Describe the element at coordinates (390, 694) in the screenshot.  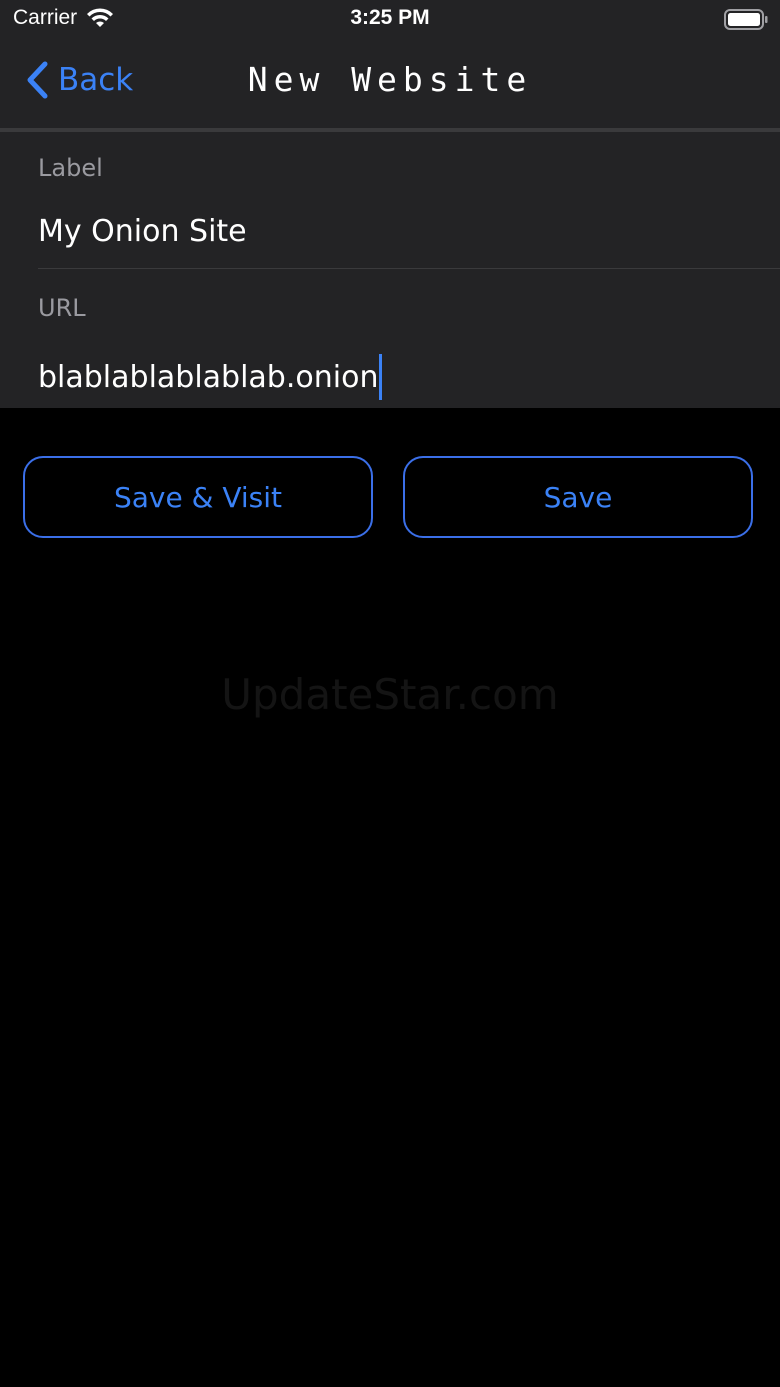
I see `watermark-text: UpdateStar.com` at that location.